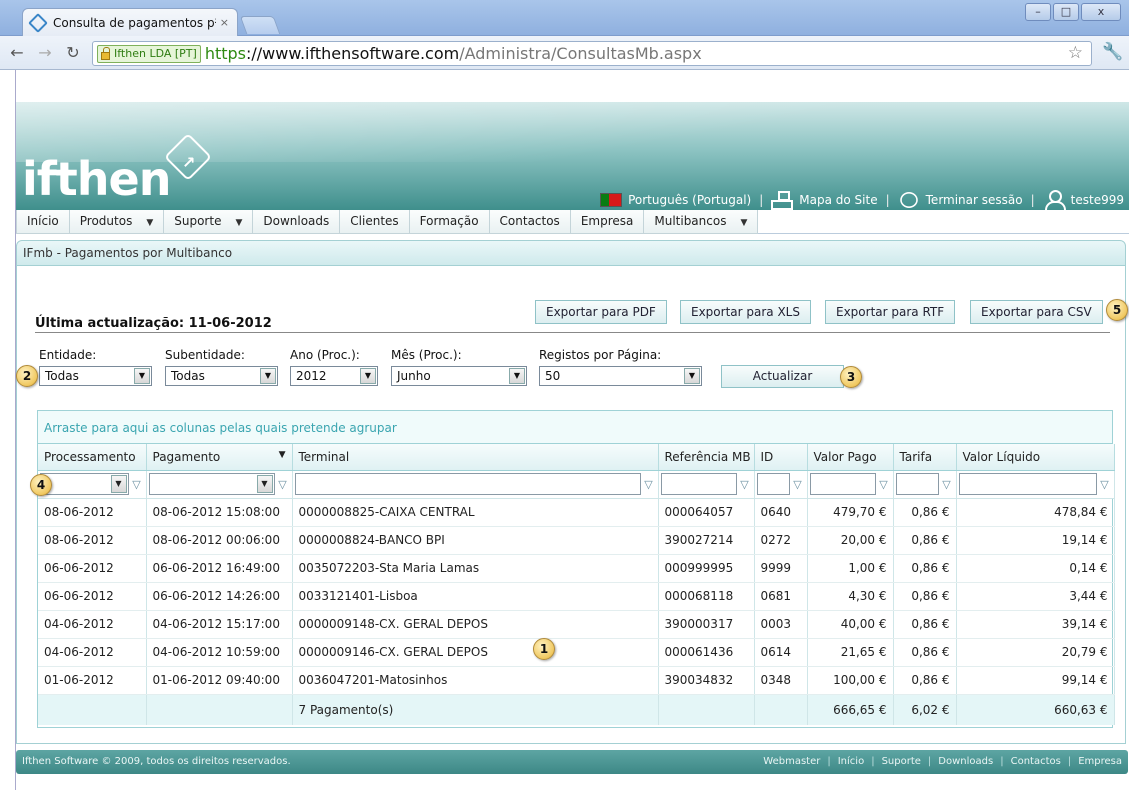 Image resolution: width=1129 pixels, height=790 pixels. I want to click on column-header: Pagamento ▼, so click(219, 457).